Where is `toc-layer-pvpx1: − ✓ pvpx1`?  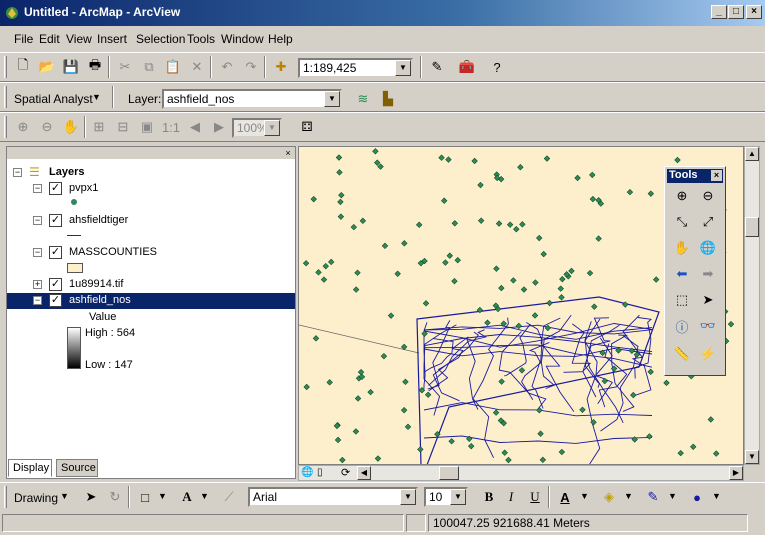 toc-layer-pvpx1: − ✓ pvpx1 is located at coordinates (151, 189).